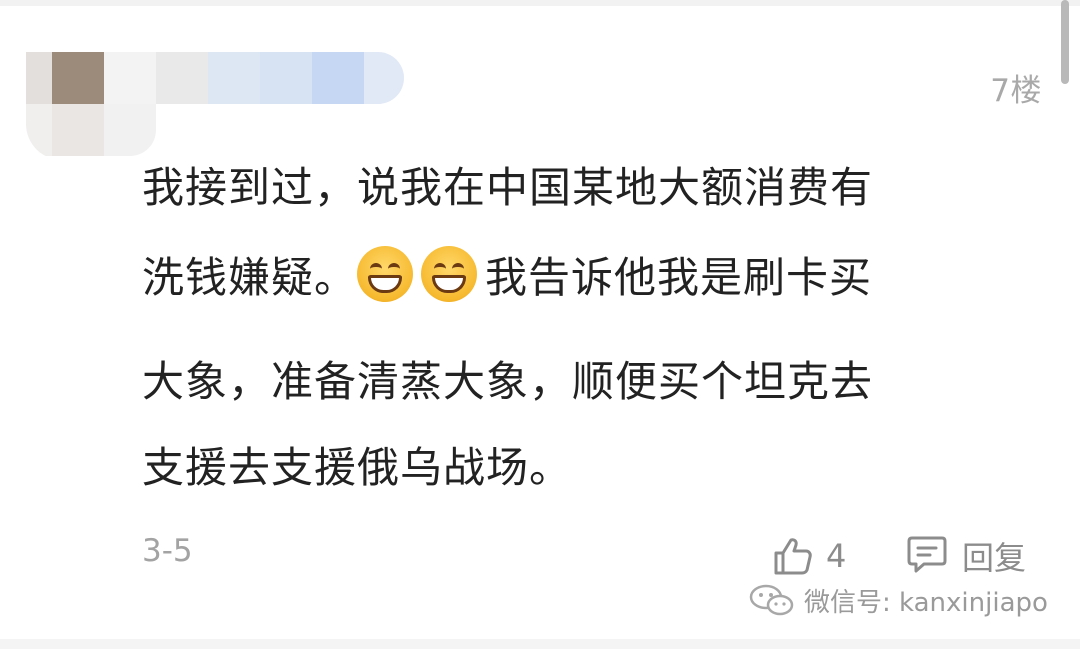  I want to click on top-divider, so click(540, 3).